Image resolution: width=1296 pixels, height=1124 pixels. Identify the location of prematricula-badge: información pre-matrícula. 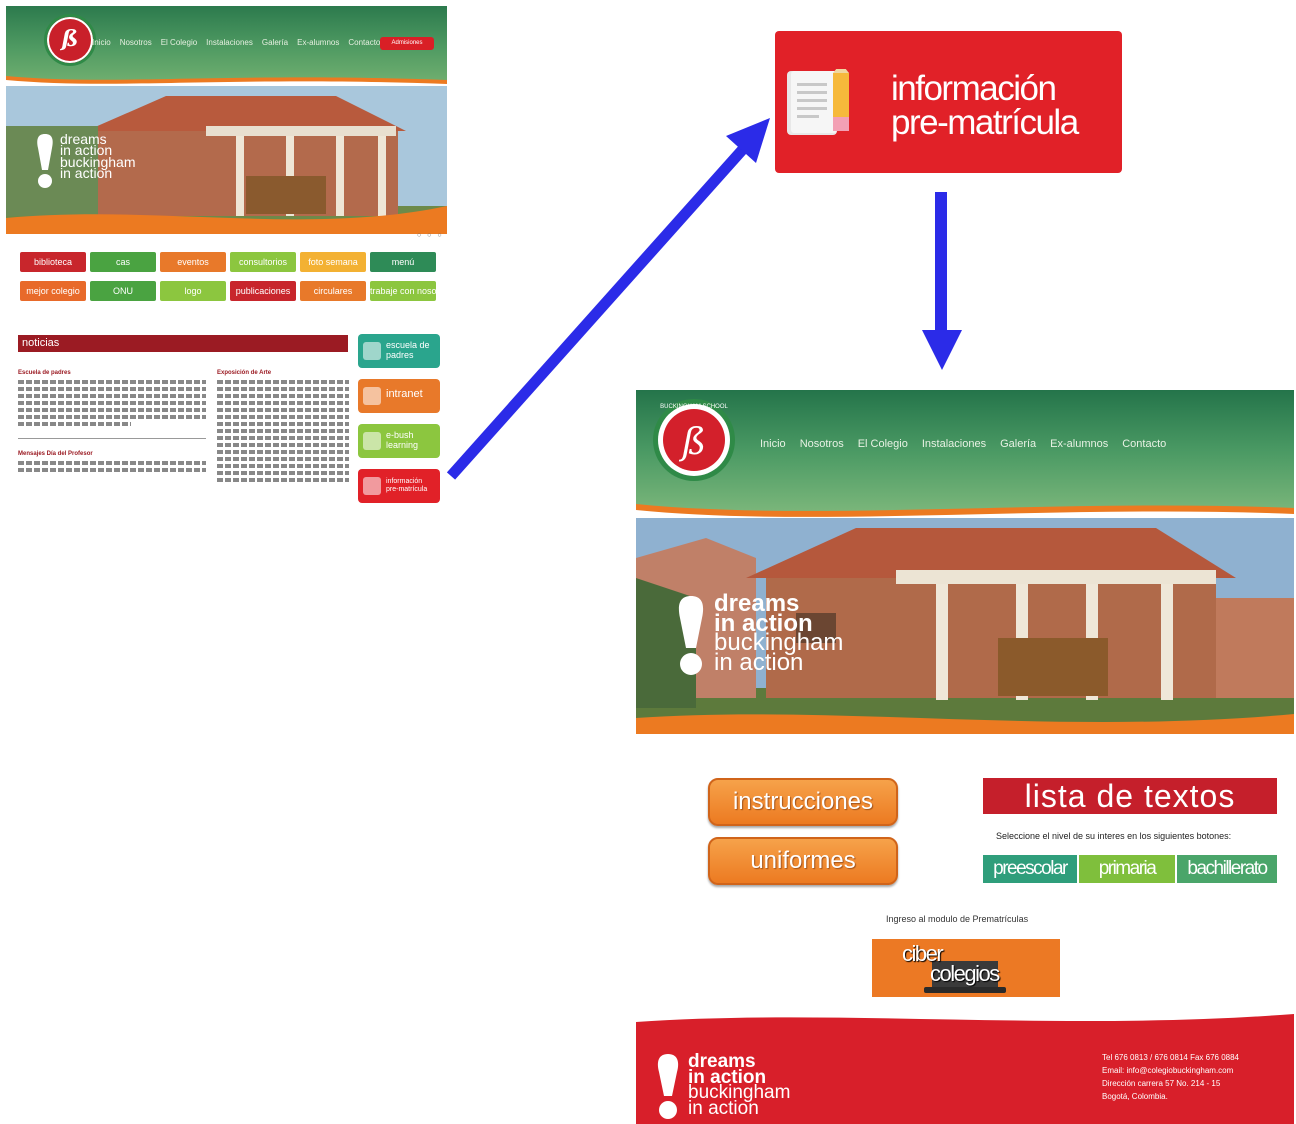
(948, 102).